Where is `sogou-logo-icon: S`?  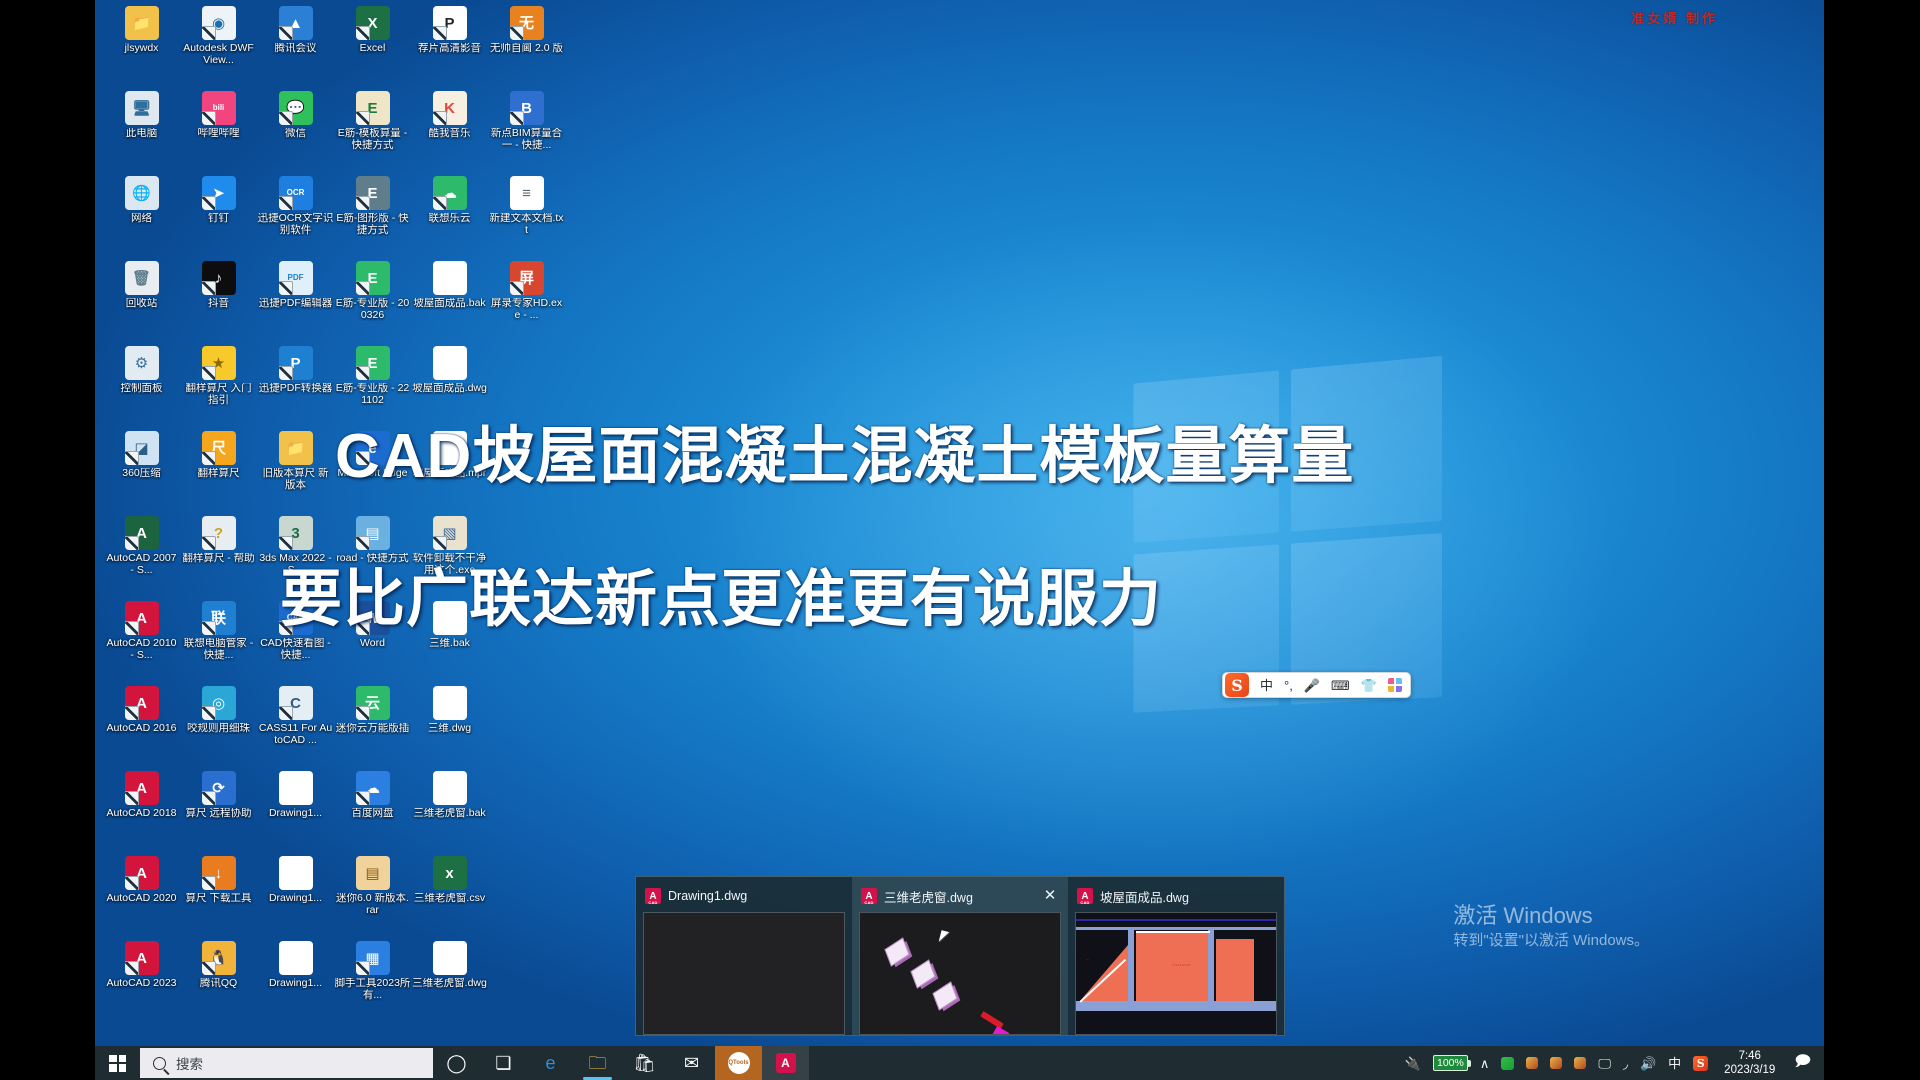
sogou-logo-icon: S is located at coordinates (1237, 685).